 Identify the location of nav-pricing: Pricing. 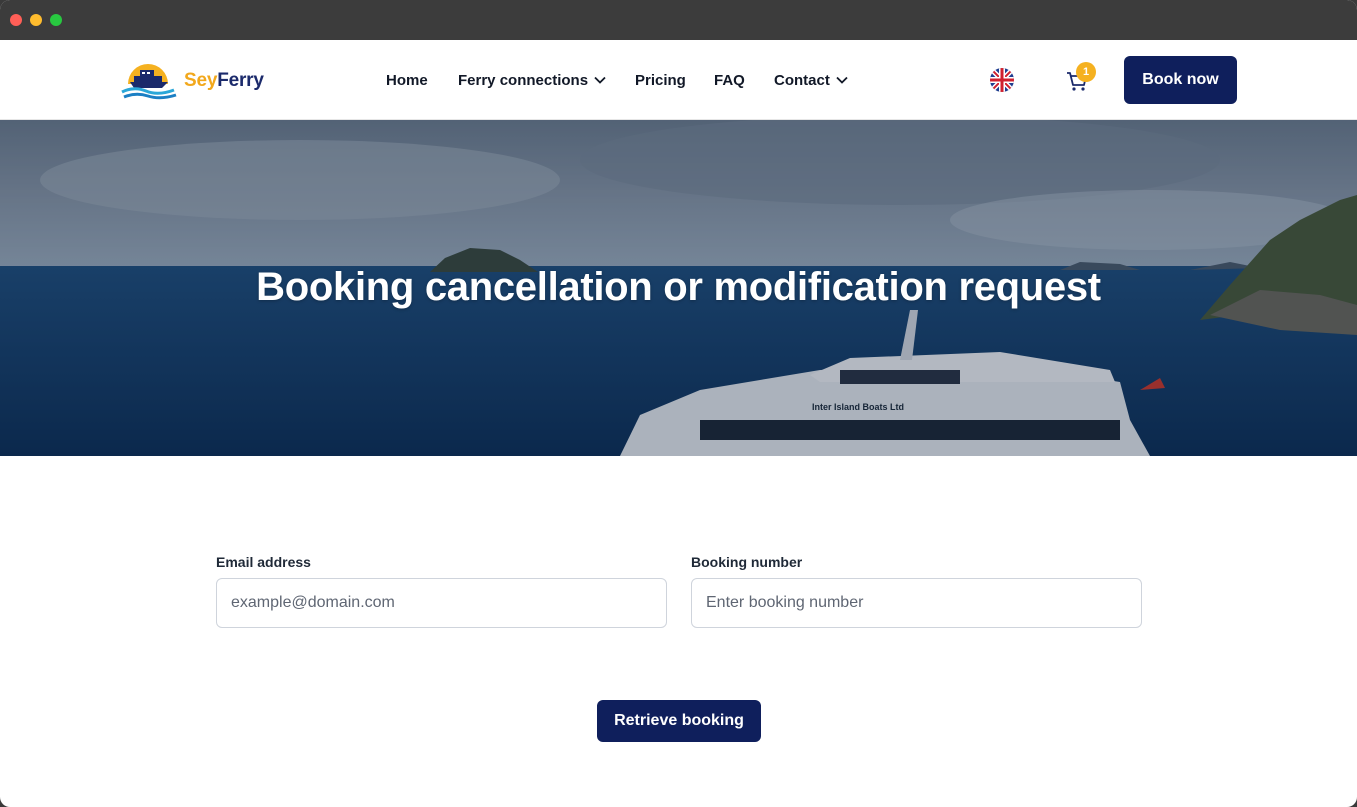
(660, 81).